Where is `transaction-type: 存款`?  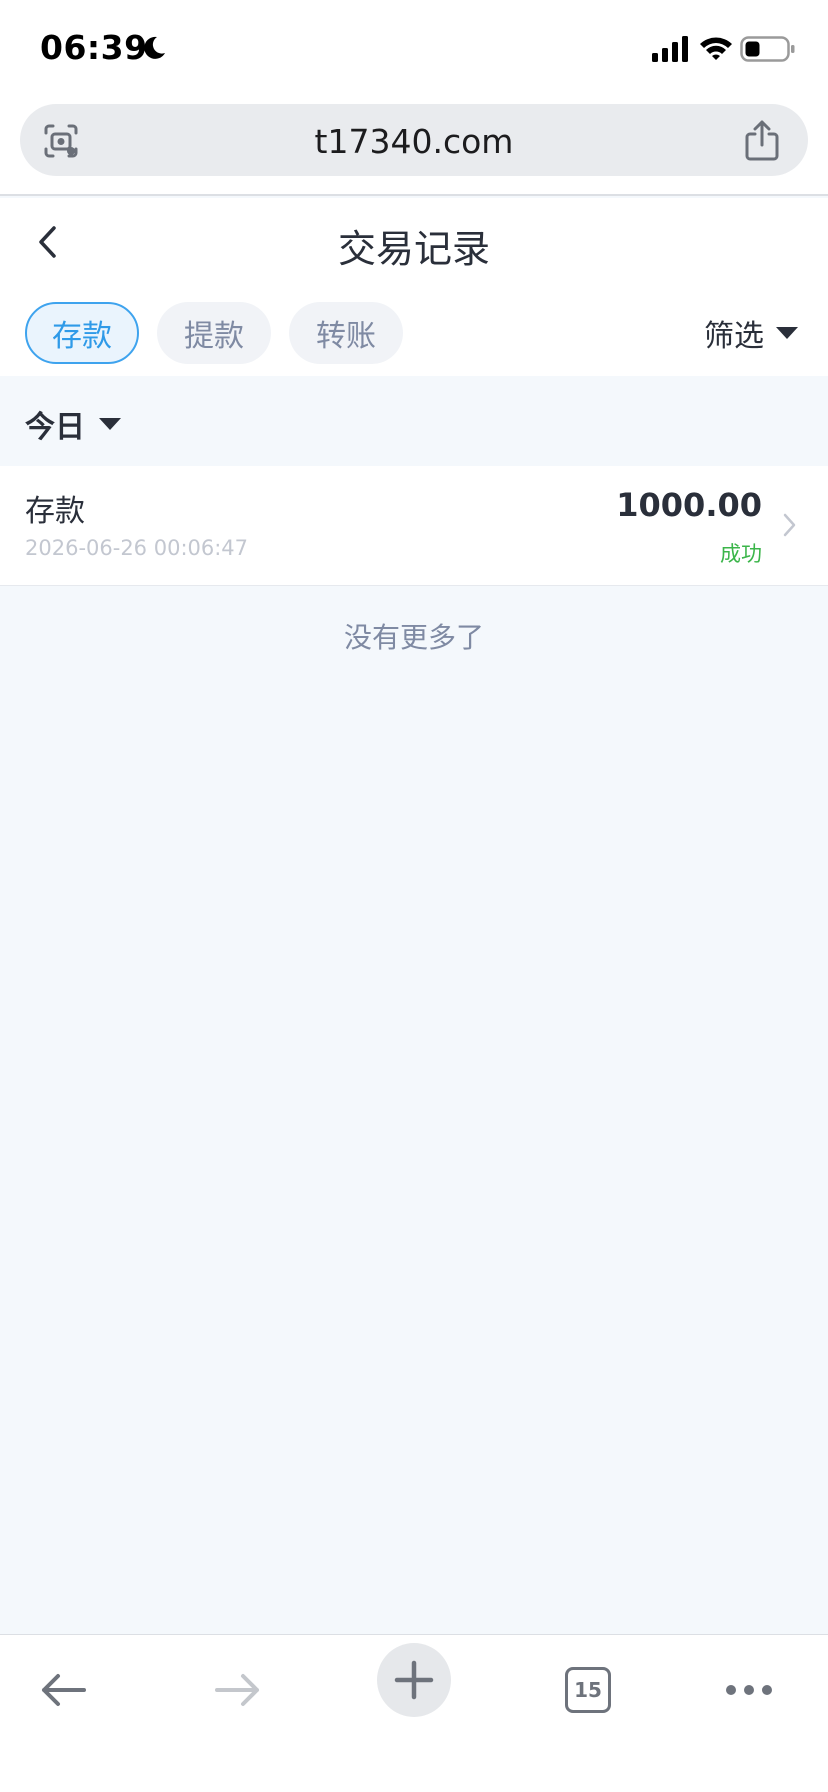 transaction-type: 存款 is located at coordinates (55, 511).